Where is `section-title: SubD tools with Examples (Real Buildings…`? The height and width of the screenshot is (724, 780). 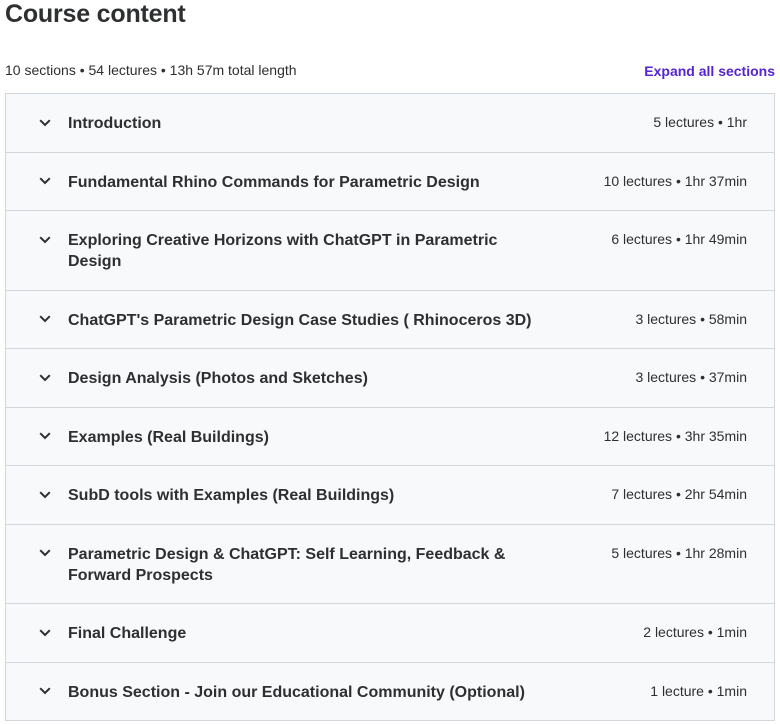
section-title: SubD tools with Examples (Real Buildings… is located at coordinates (231, 495).